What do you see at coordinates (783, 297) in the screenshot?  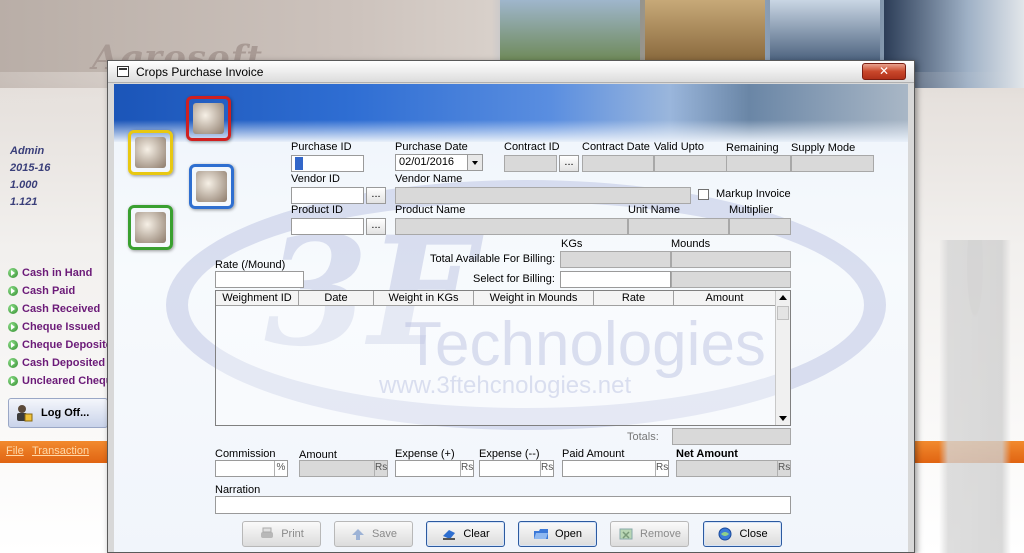 I see `scroll-up-icon` at bounding box center [783, 297].